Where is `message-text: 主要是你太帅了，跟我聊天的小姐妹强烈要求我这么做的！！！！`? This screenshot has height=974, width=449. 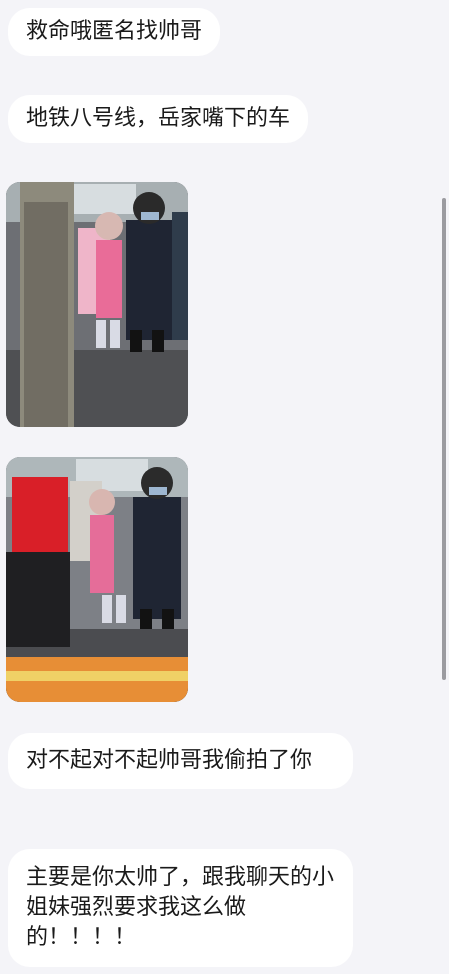 message-text: 主要是你太帅了，跟我聊天的小姐妹强烈要求我这么做的！！！！ is located at coordinates (180, 907).